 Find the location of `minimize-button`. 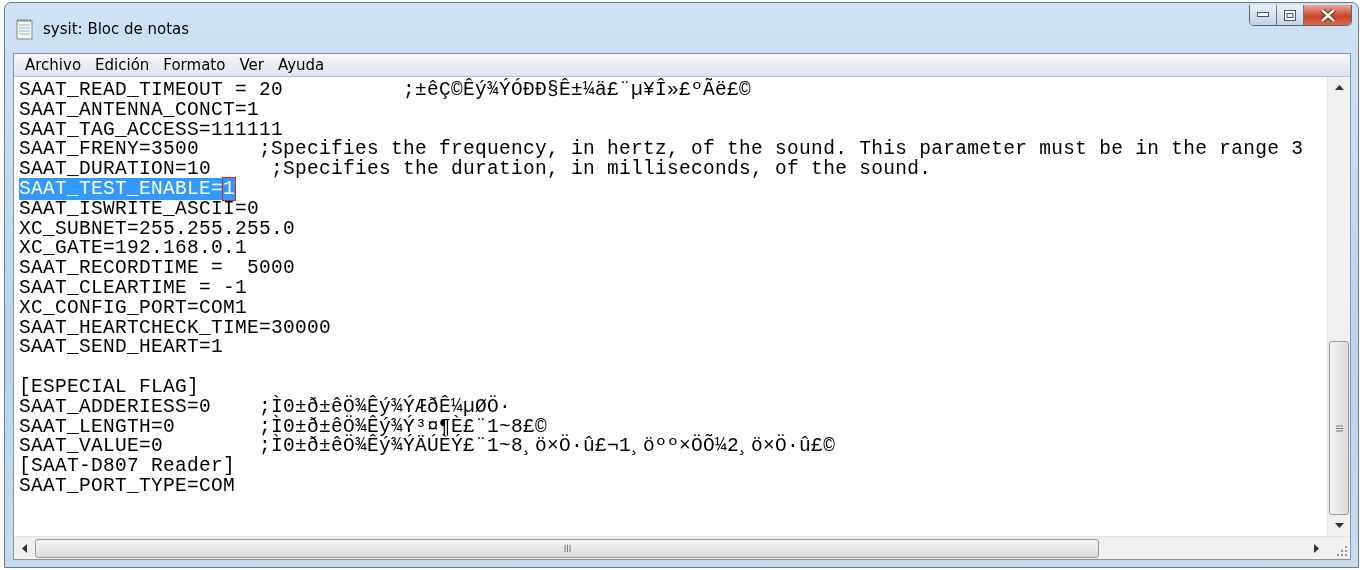

minimize-button is located at coordinates (1263, 15).